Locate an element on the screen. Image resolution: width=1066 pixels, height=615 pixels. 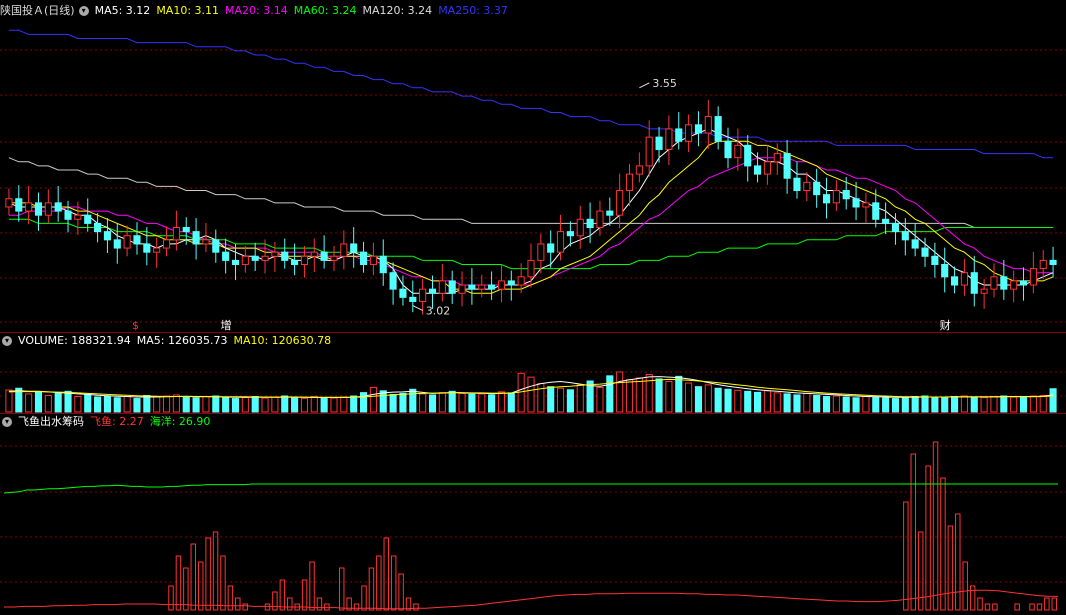
ma5-legend: MA5: 3.12 is located at coordinates (122, 10).